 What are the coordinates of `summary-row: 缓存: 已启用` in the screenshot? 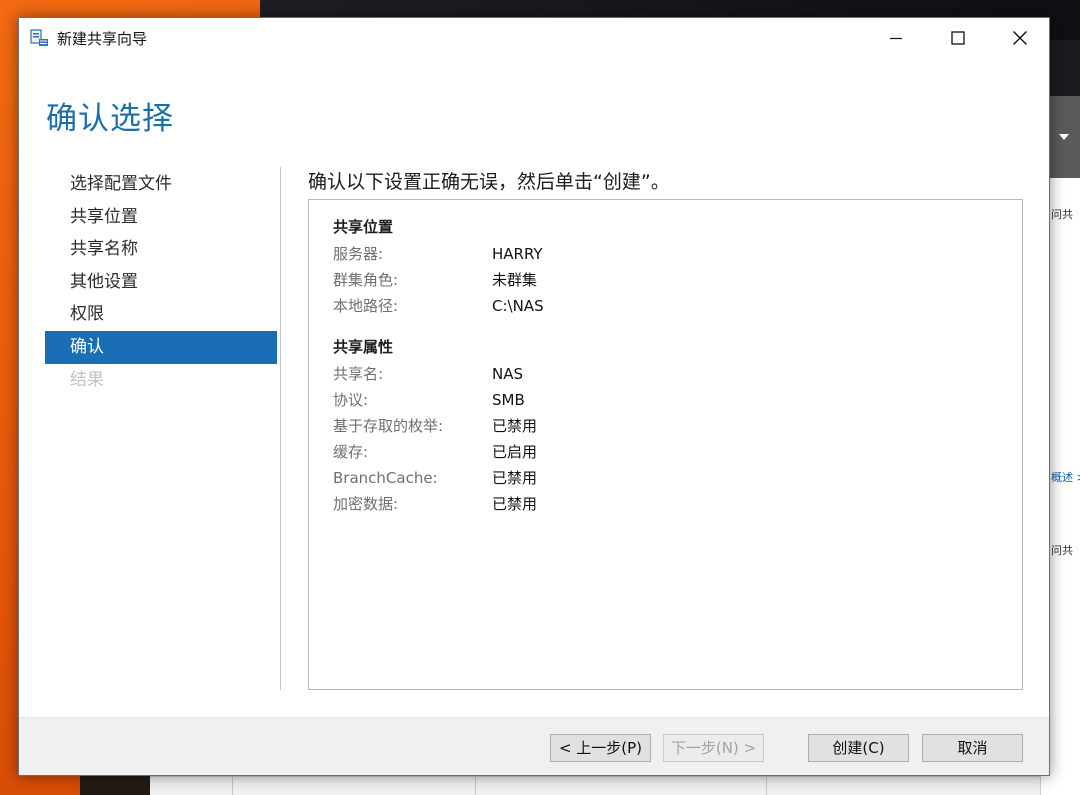 It's located at (435, 453).